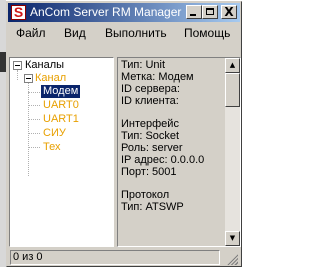 The width and height of the screenshot is (320, 267). I want to click on title-bar: S AnCom Server RM Manager X, so click(124, 12).